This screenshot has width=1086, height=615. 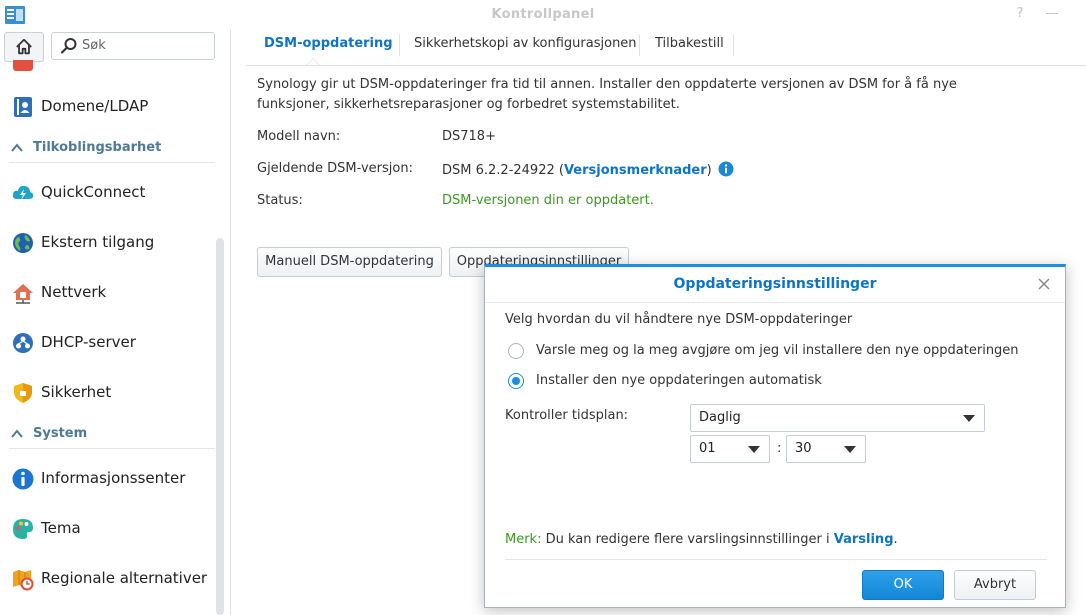 What do you see at coordinates (146, 45) in the screenshot?
I see `search-input` at bounding box center [146, 45].